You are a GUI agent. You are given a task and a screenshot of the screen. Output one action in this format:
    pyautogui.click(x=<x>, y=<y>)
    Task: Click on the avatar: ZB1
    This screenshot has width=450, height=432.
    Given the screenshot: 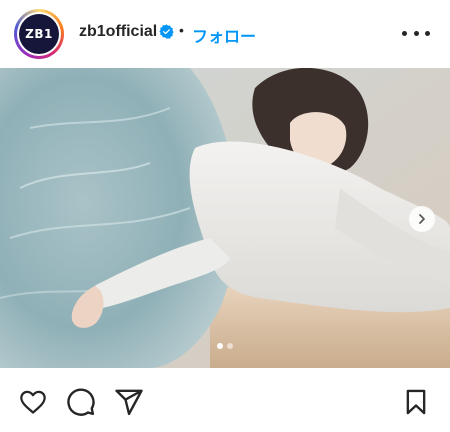 What is the action you would take?
    pyautogui.click(x=39, y=34)
    